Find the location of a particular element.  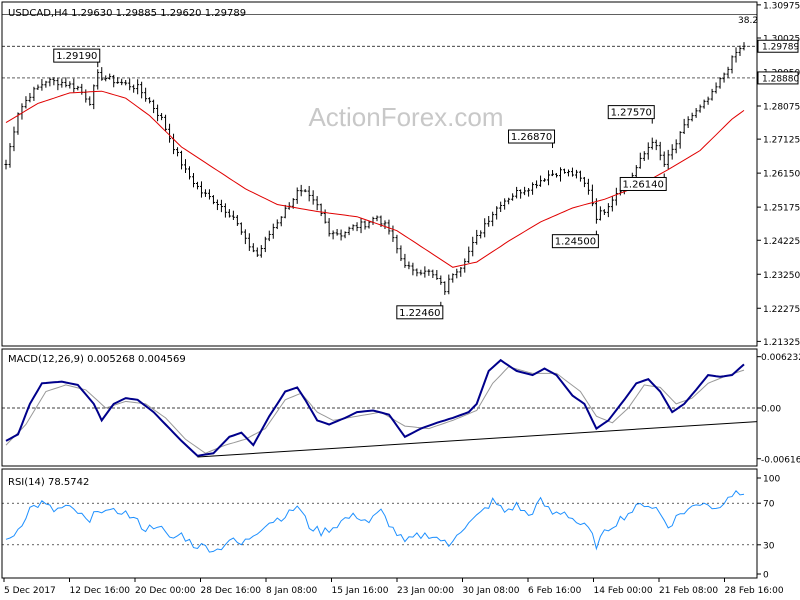

macd-tick-label: 0.00 is located at coordinates (771, 410).